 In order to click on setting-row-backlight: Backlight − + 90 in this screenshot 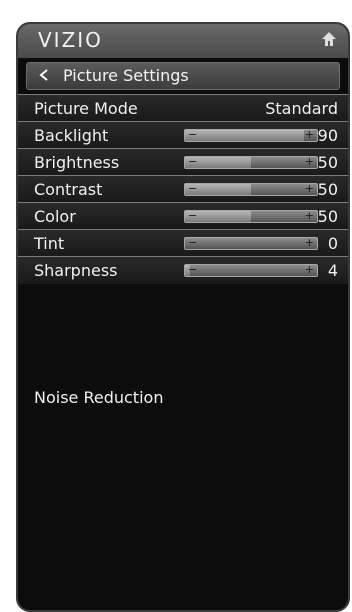, I will do `click(183, 135)`.